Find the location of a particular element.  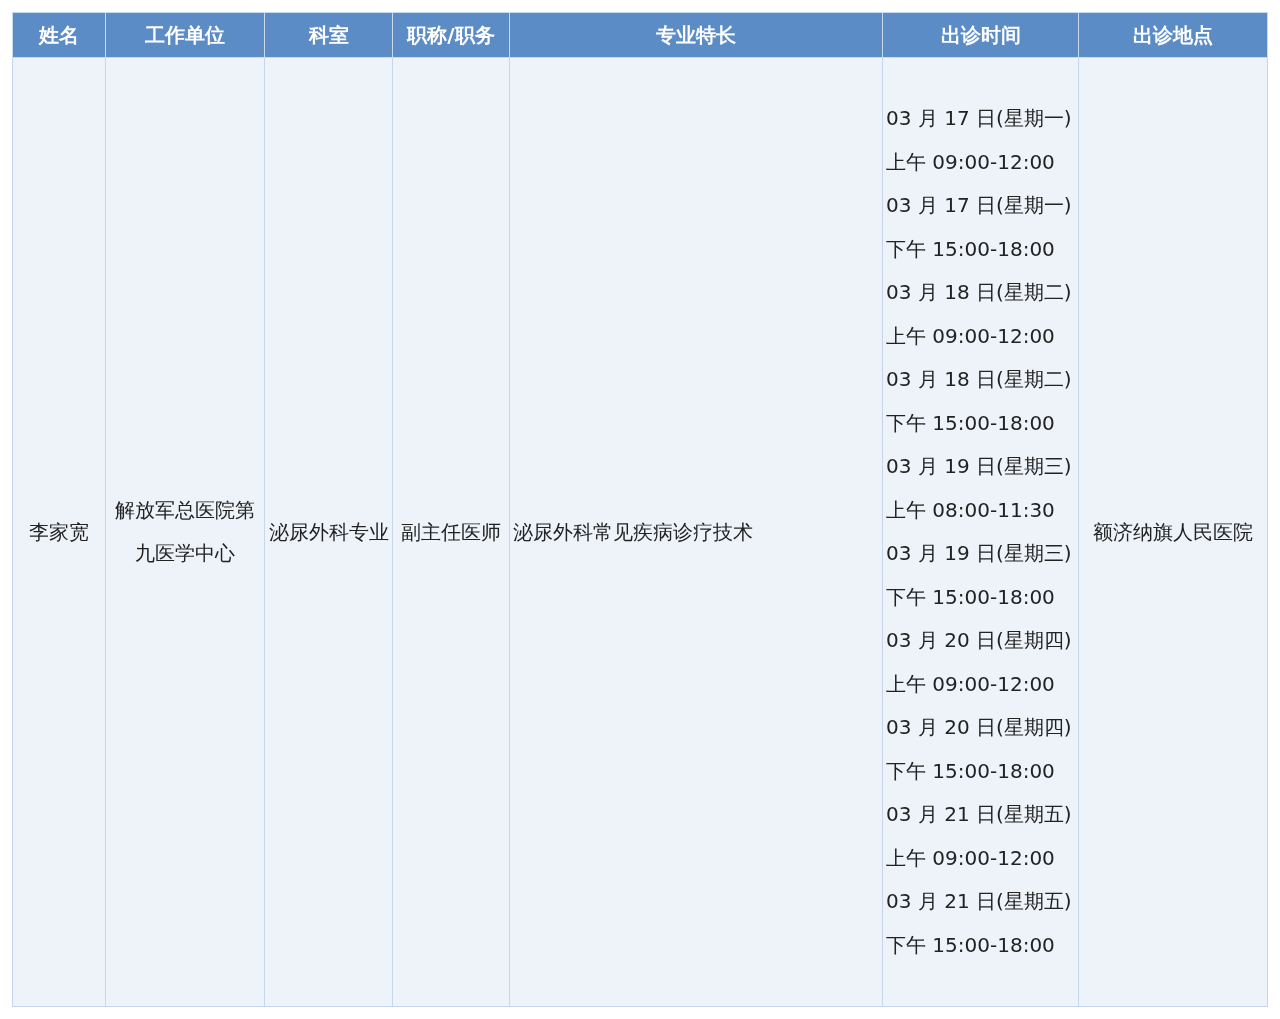

column-header: 工作单位 is located at coordinates (185, 35).